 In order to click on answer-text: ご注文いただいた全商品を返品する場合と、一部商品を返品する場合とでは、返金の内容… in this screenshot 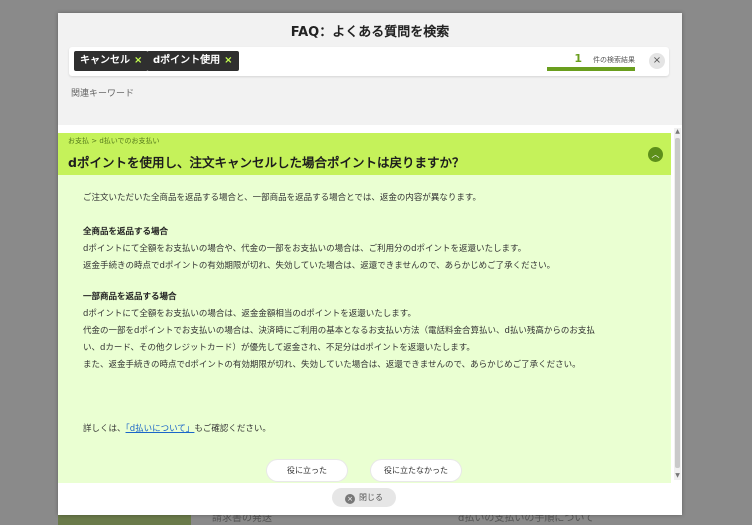, I will do `click(282, 198)`.